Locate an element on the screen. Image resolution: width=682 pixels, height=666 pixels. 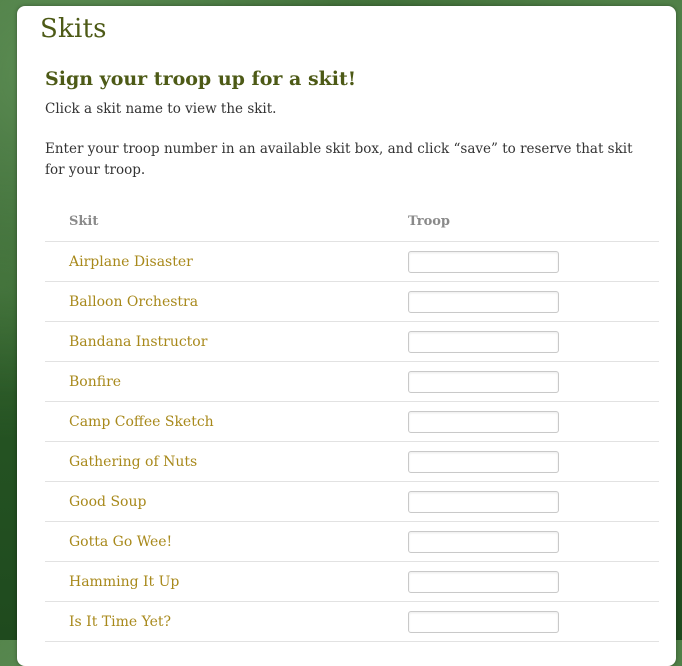
troop-input-gathering-of-nuts is located at coordinates (483, 461).